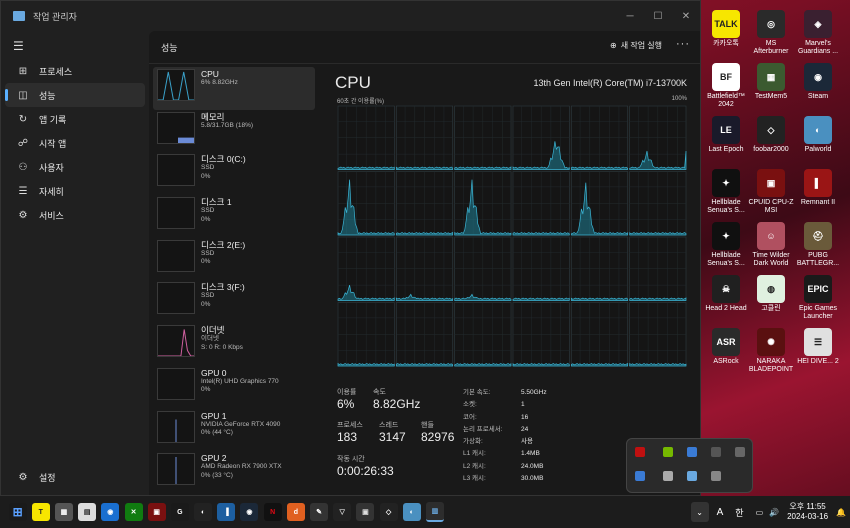 This screenshot has width=850, height=528. What do you see at coordinates (234, 430) in the screenshot?
I see `device-item: GPU 1 NVIDIA GeForce RTX 4090 0% (44 °C)` at bounding box center [234, 430].